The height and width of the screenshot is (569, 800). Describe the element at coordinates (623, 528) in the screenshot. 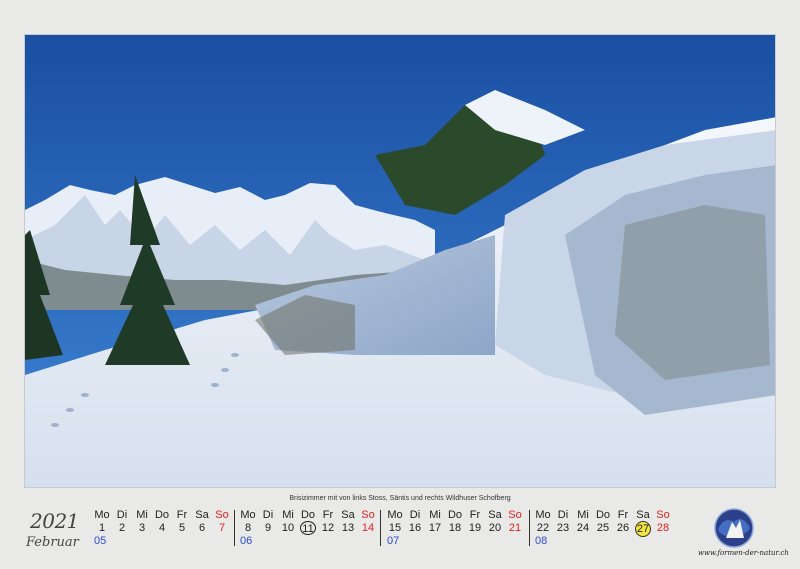

I see `day-cell: 26` at that location.